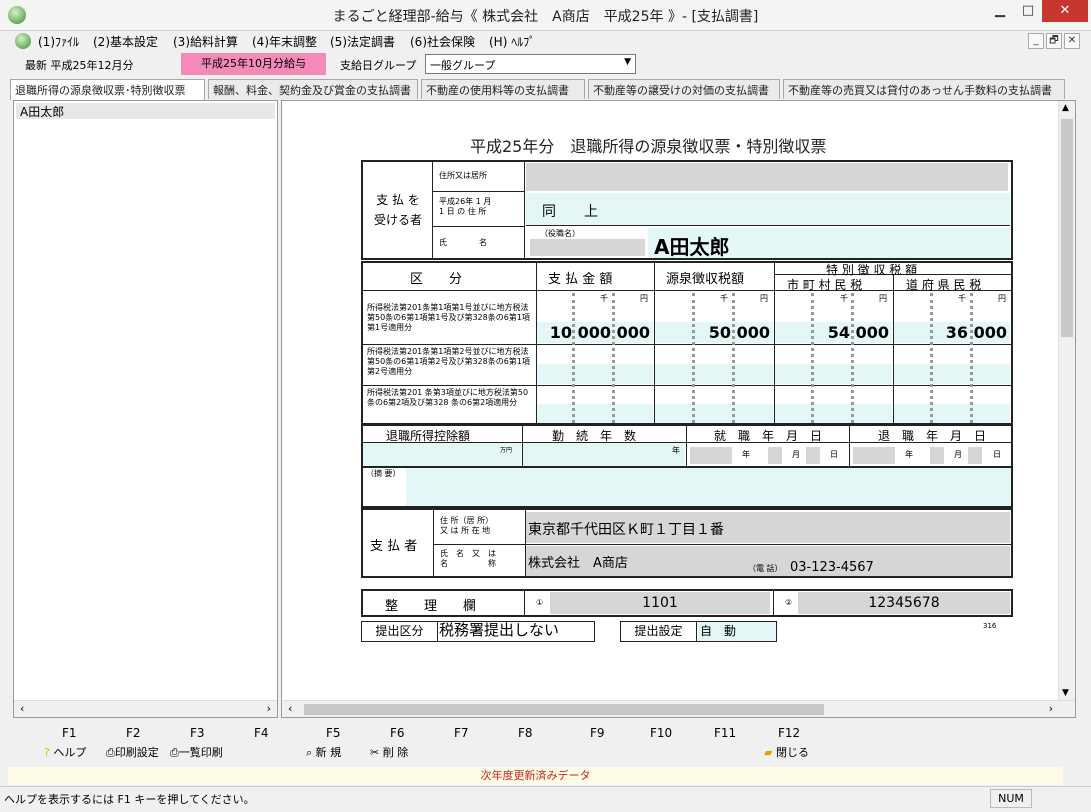 This screenshot has width=1091, height=812. What do you see at coordinates (595, 413) in the screenshot?
I see `row3-amount-cell` at bounding box center [595, 413].